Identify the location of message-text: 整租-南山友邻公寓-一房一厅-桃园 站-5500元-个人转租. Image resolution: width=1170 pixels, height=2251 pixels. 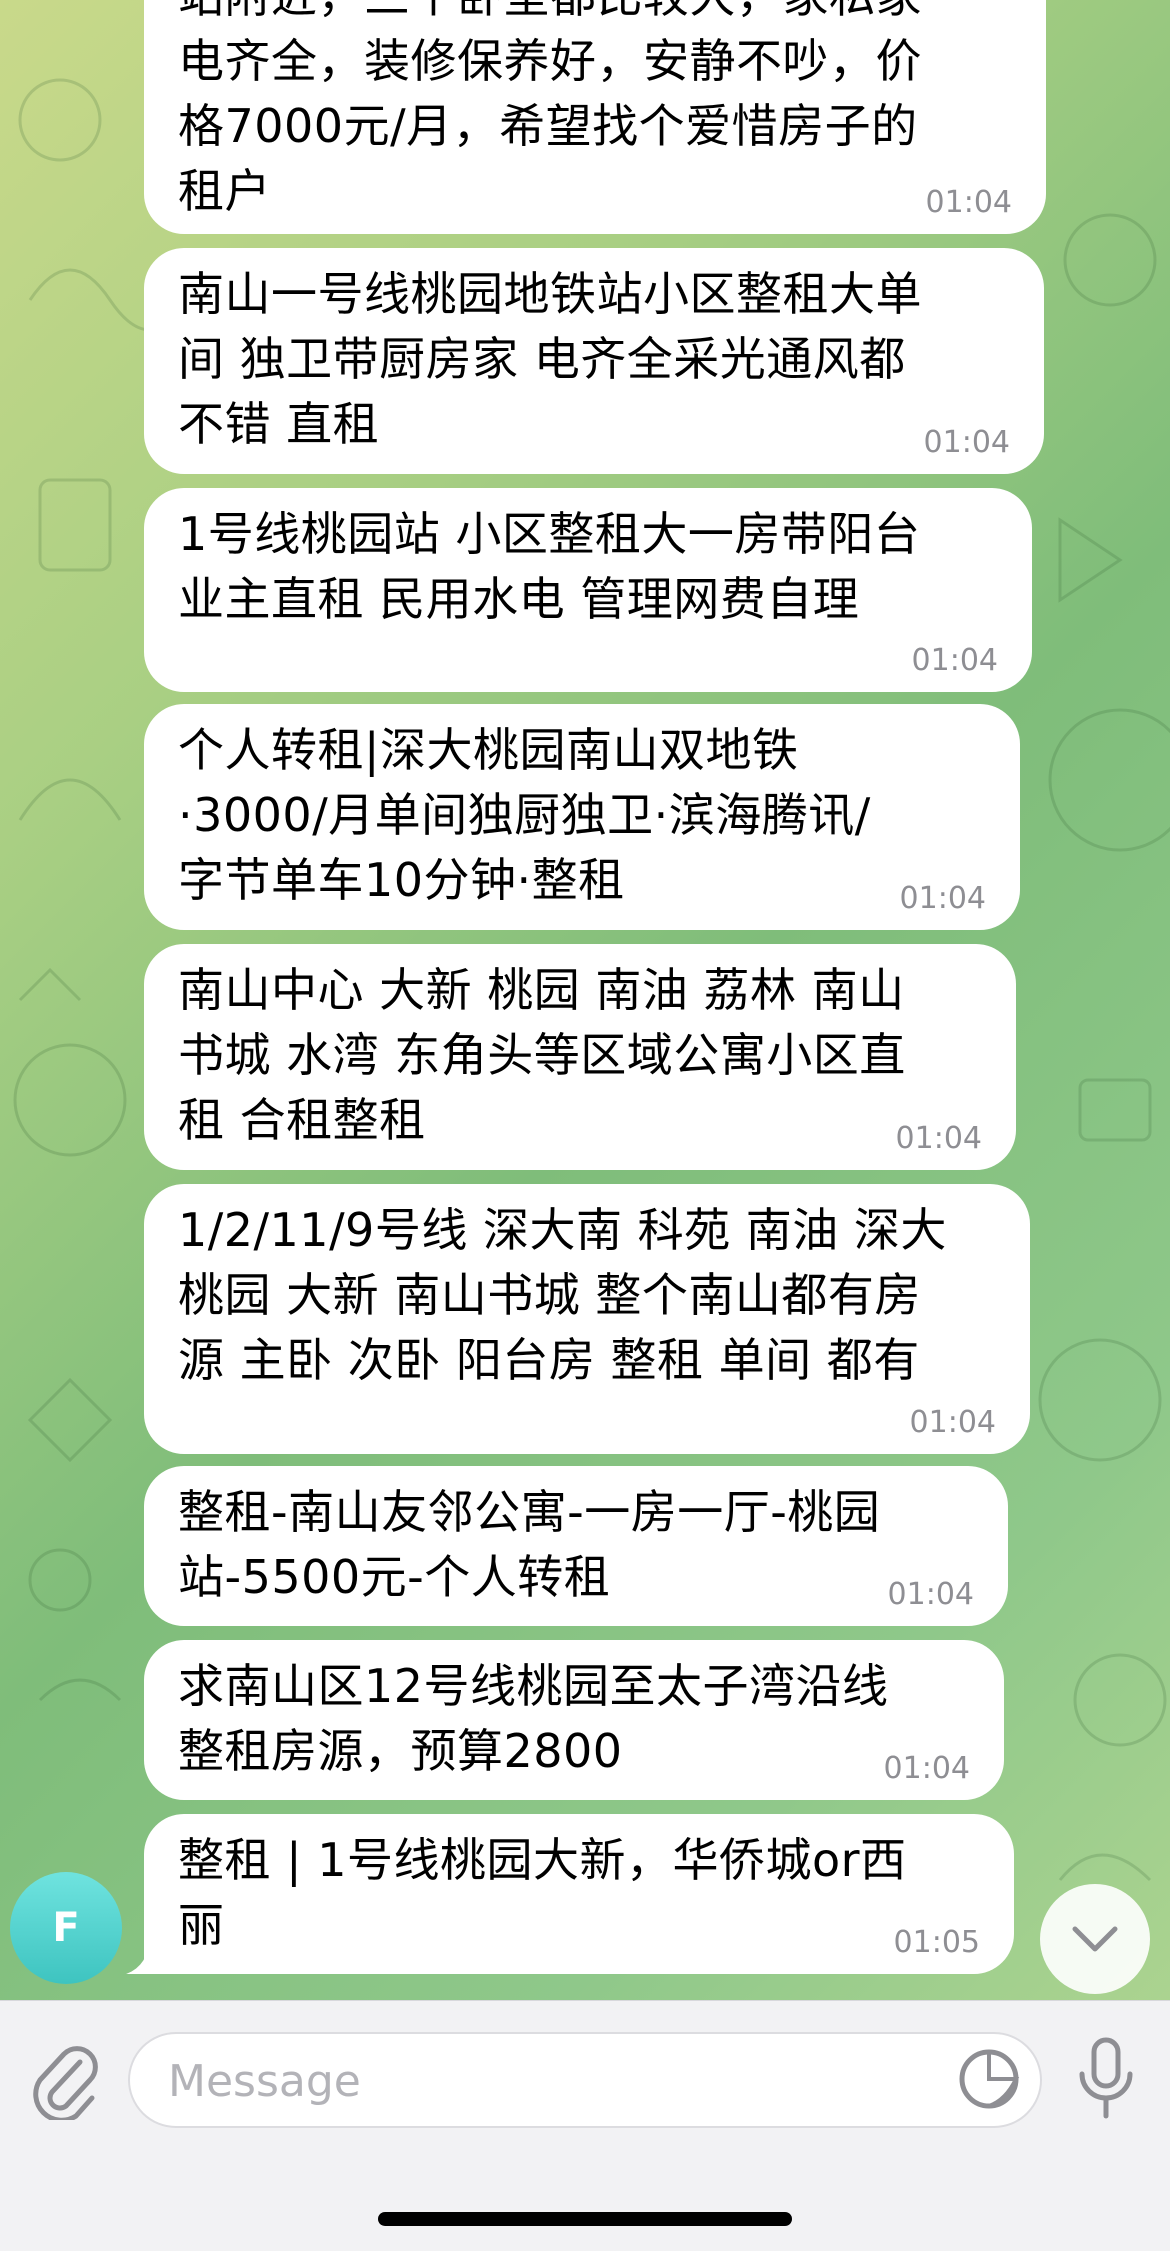
(529, 1544).